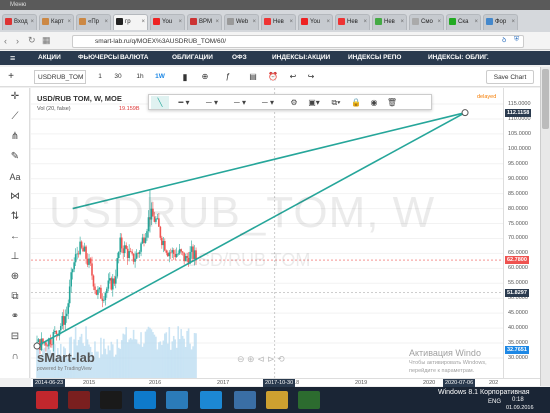 Image resolution: width=550 pixels, height=413 pixels. I want to click on nav-item: ВАЛЮТА, so click(134, 58).